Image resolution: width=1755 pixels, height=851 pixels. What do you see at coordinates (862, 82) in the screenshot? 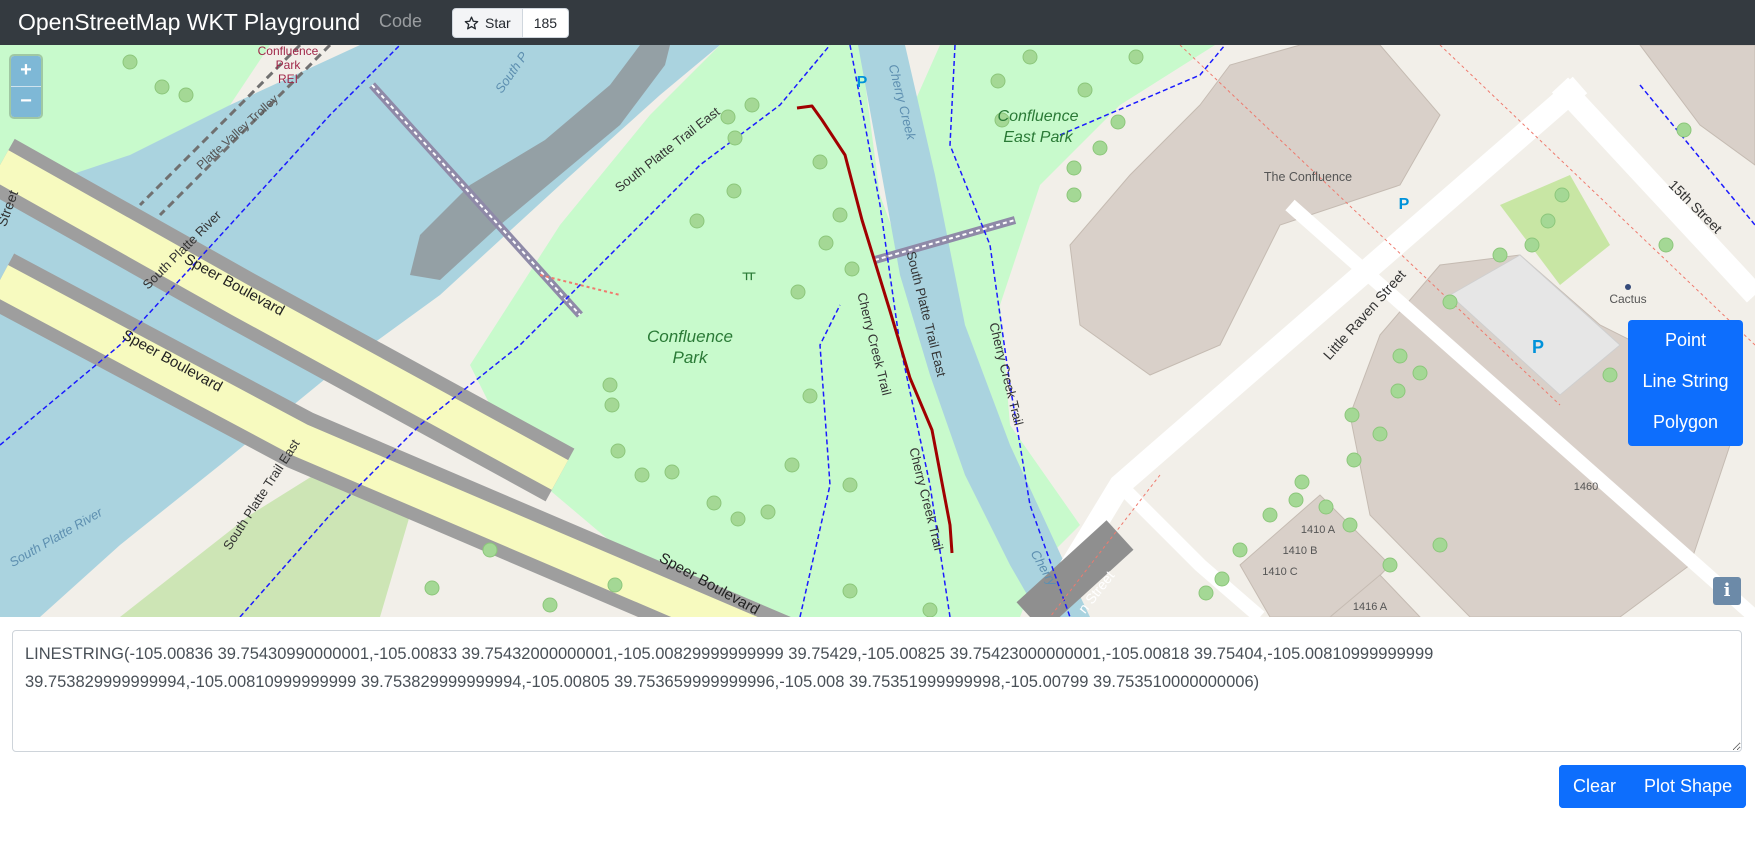
I see `bicycle-parking-label-2: P` at bounding box center [862, 82].